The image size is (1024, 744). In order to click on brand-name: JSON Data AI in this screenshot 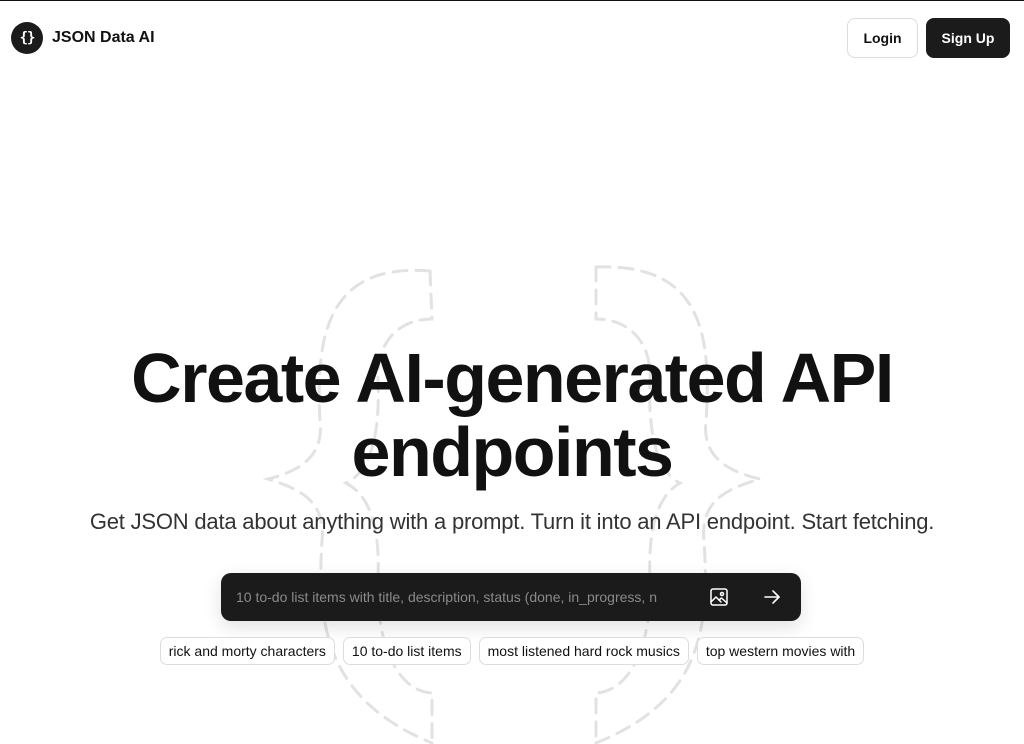, I will do `click(103, 37)`.